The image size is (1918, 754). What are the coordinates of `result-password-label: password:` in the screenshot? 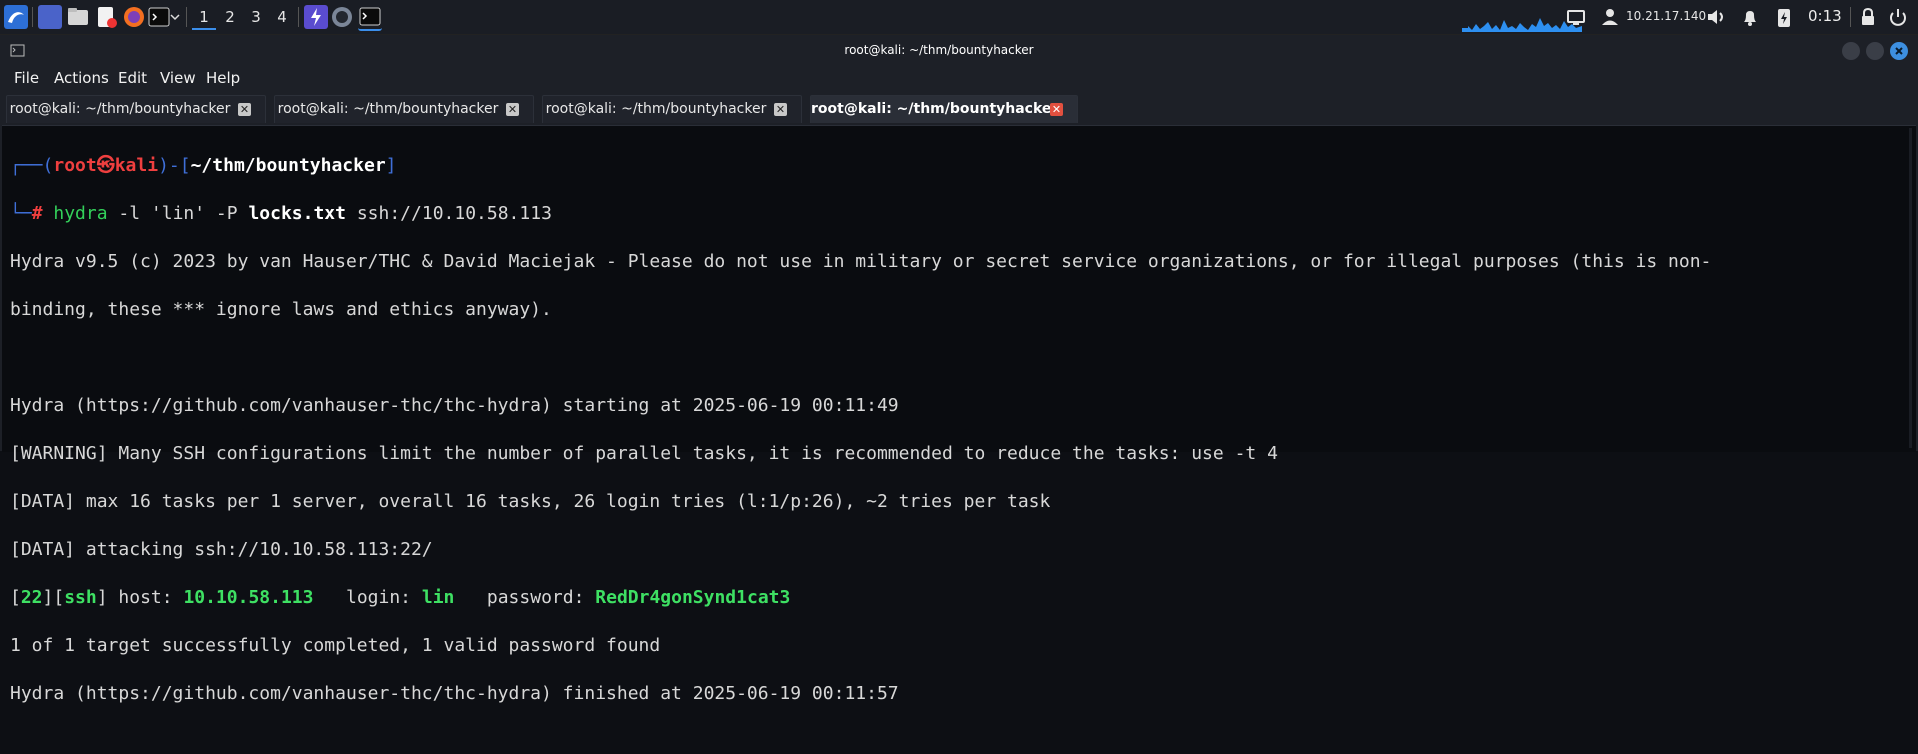 It's located at (525, 597).